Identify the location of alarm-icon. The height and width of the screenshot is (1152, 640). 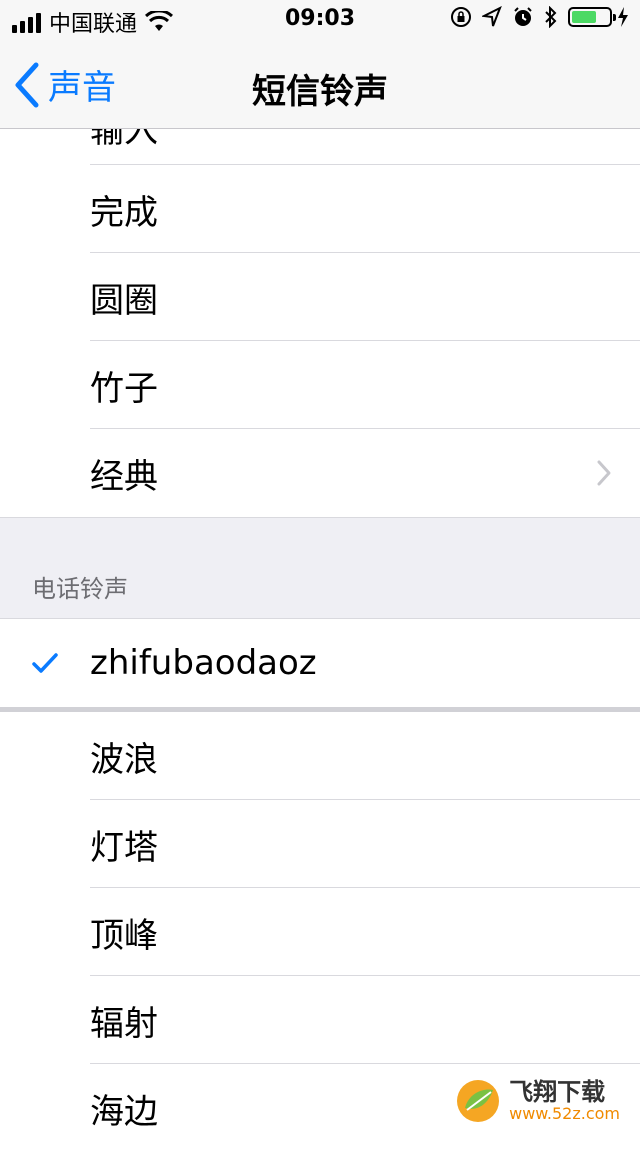
(523, 17).